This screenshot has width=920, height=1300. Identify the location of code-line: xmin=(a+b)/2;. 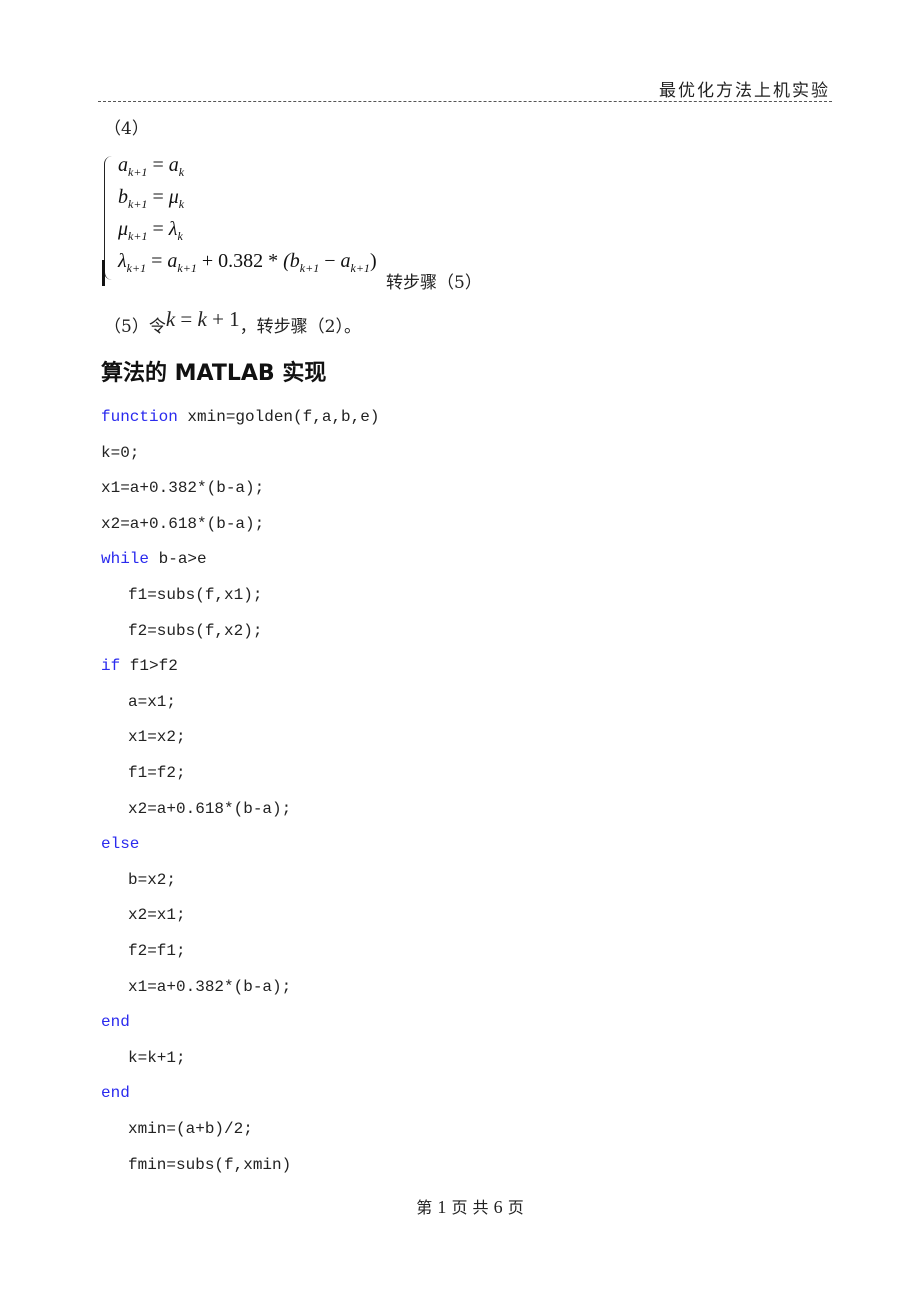
(190, 1129).